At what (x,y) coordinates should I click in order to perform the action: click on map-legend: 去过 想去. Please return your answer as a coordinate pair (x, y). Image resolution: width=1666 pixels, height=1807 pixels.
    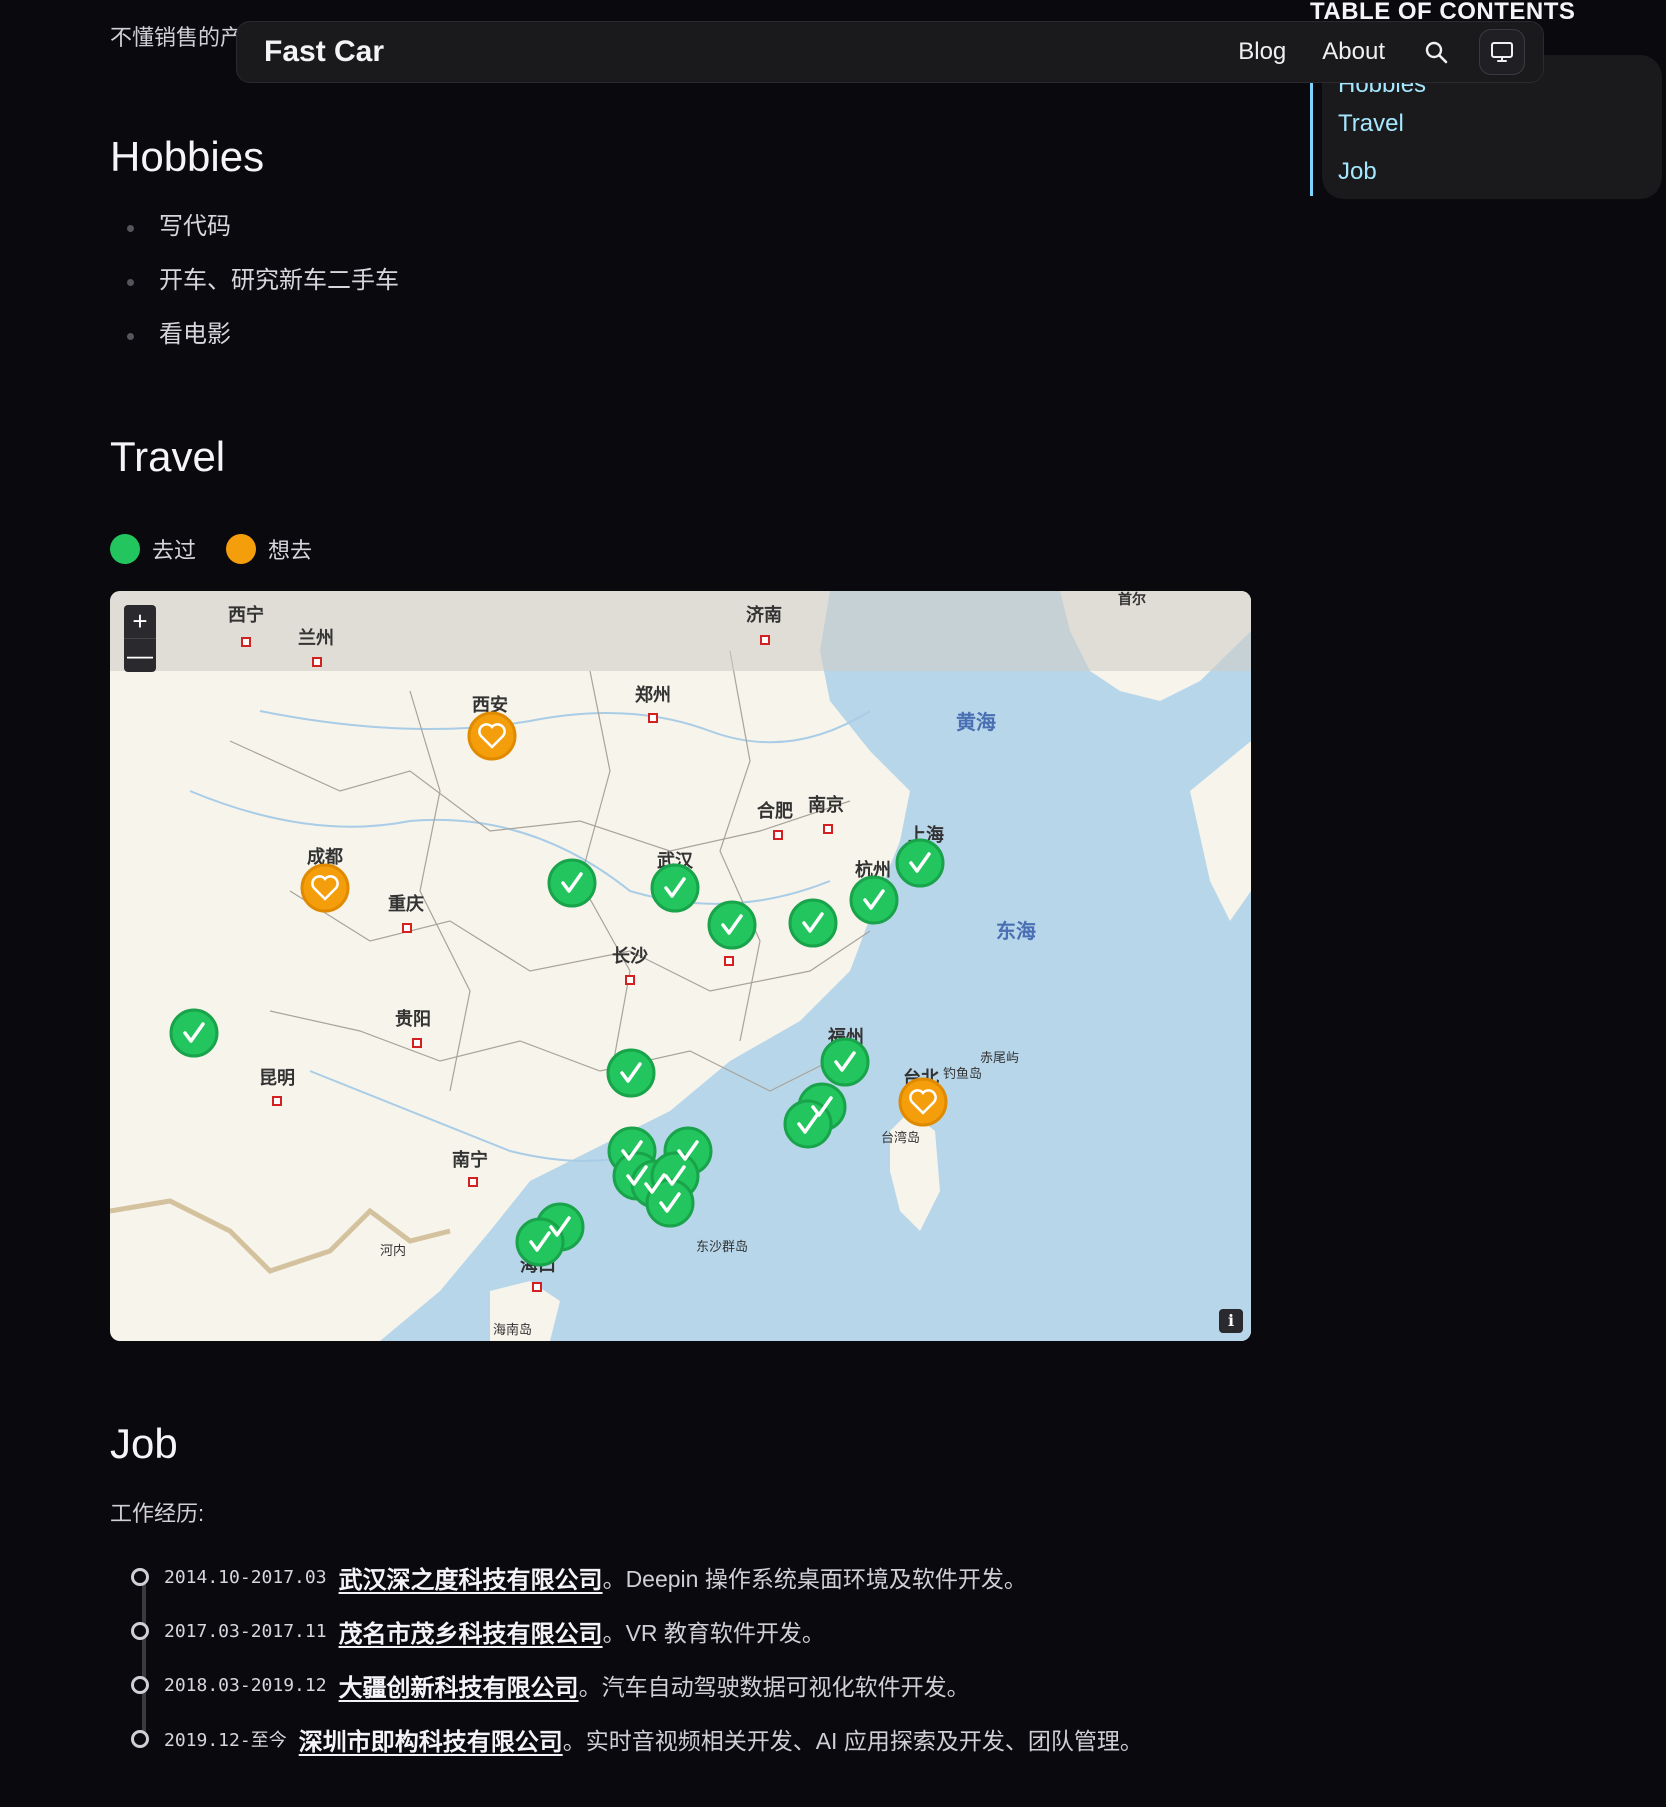
    Looking at the image, I should click on (226, 549).